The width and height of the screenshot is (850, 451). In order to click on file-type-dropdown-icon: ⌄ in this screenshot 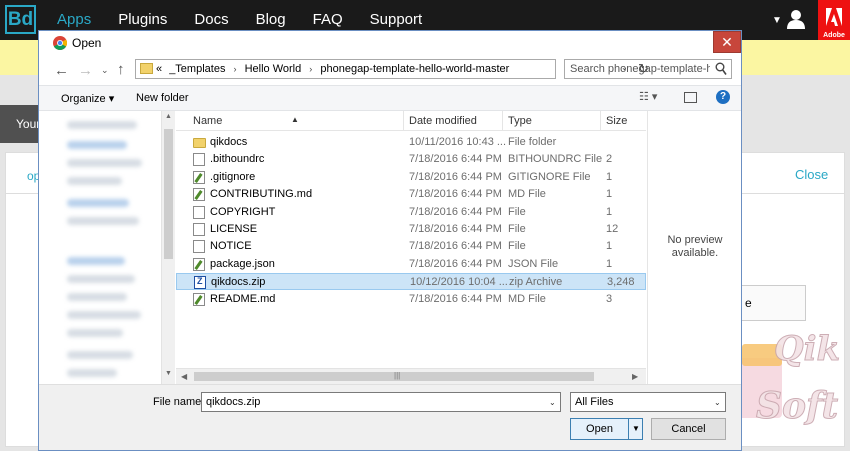, I will do `click(717, 402)`.